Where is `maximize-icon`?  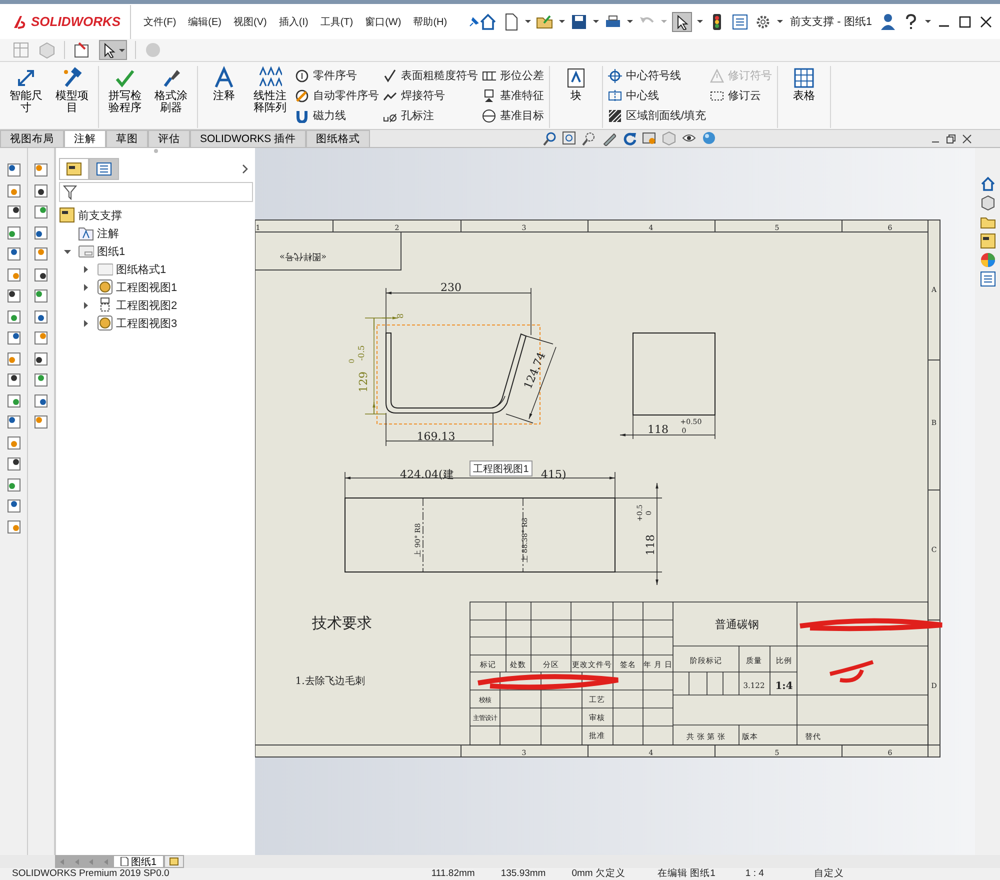
maximize-icon is located at coordinates (965, 22).